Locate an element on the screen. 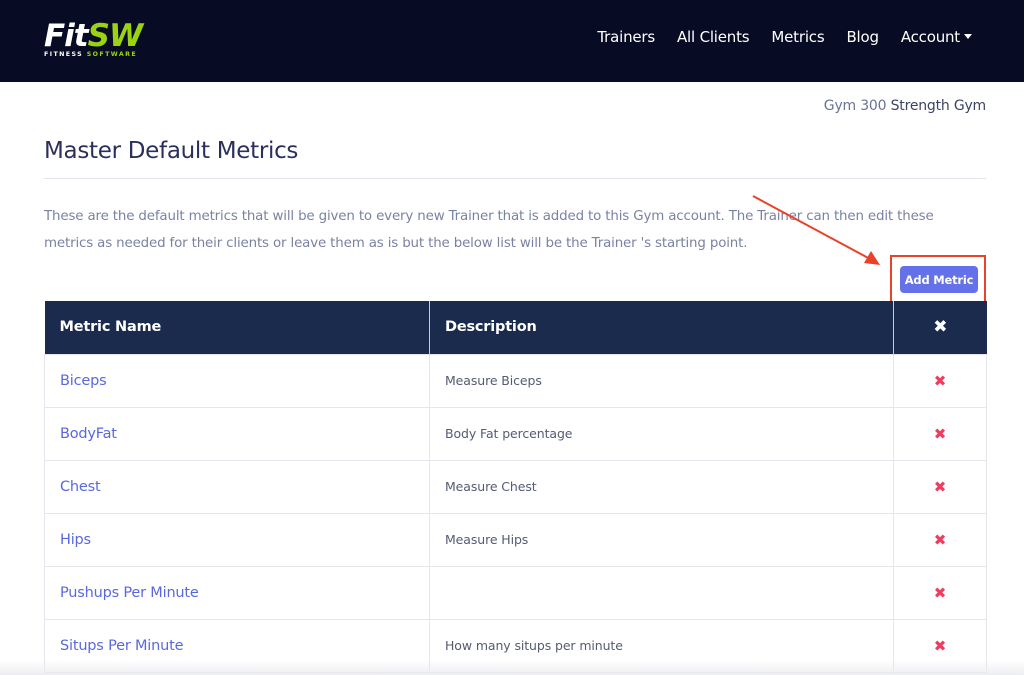 Image resolution: width=1024 pixels, height=675 pixels. logo-sw: SW is located at coordinates (115, 36).